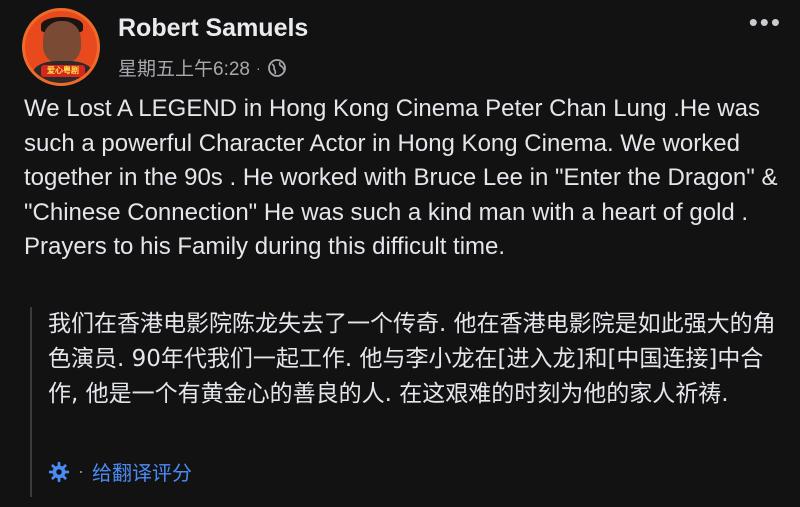  Describe the element at coordinates (62, 42) in the screenshot. I see `avatar-face` at that location.